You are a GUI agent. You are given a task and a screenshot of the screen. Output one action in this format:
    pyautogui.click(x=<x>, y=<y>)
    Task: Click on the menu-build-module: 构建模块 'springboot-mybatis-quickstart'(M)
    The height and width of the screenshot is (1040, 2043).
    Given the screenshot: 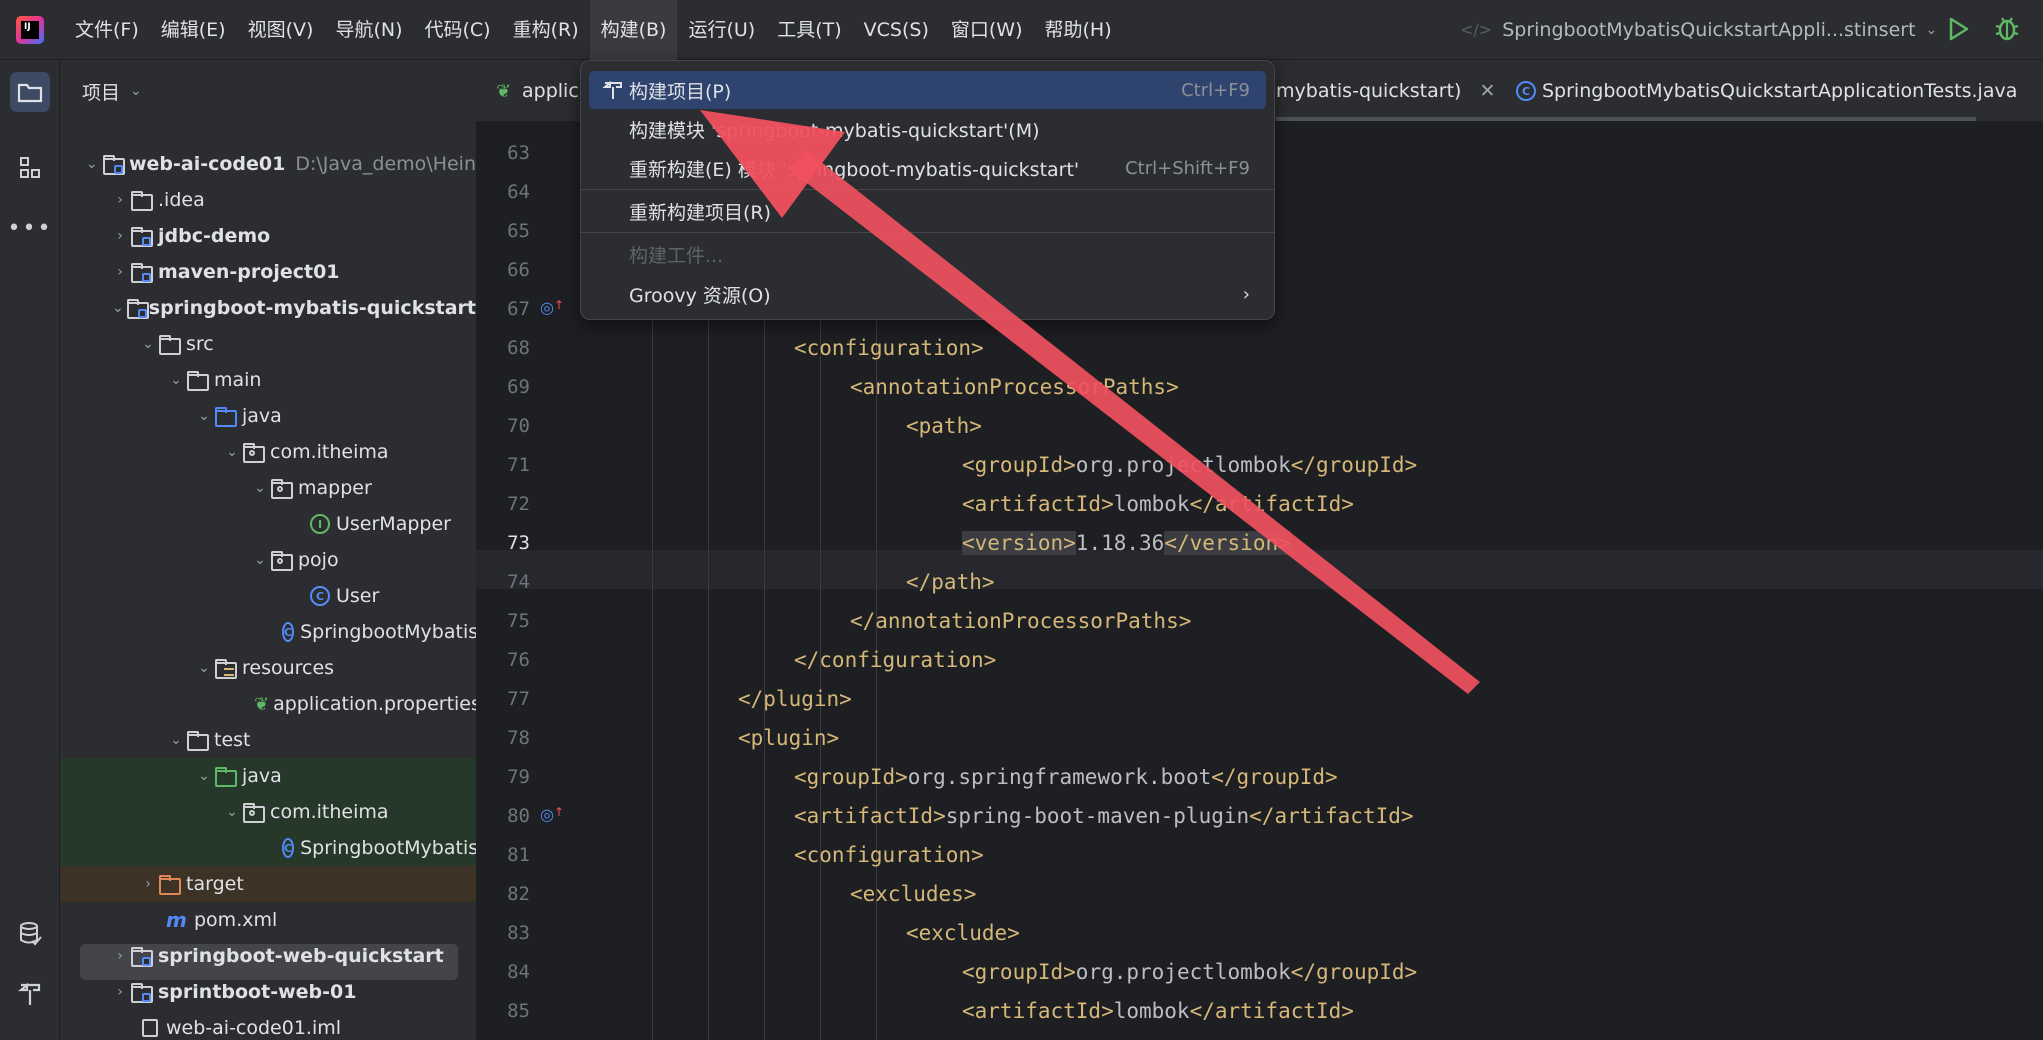 What is the action you would take?
    pyautogui.click(x=927, y=129)
    